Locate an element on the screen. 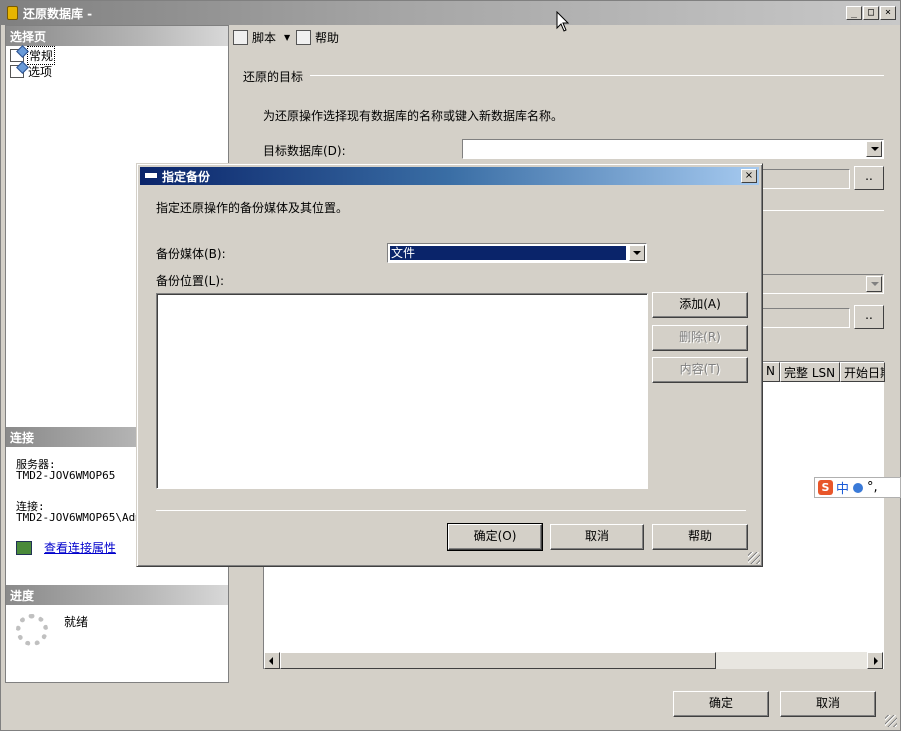 The image size is (901, 731). dialog-close-button: × is located at coordinates (749, 176).